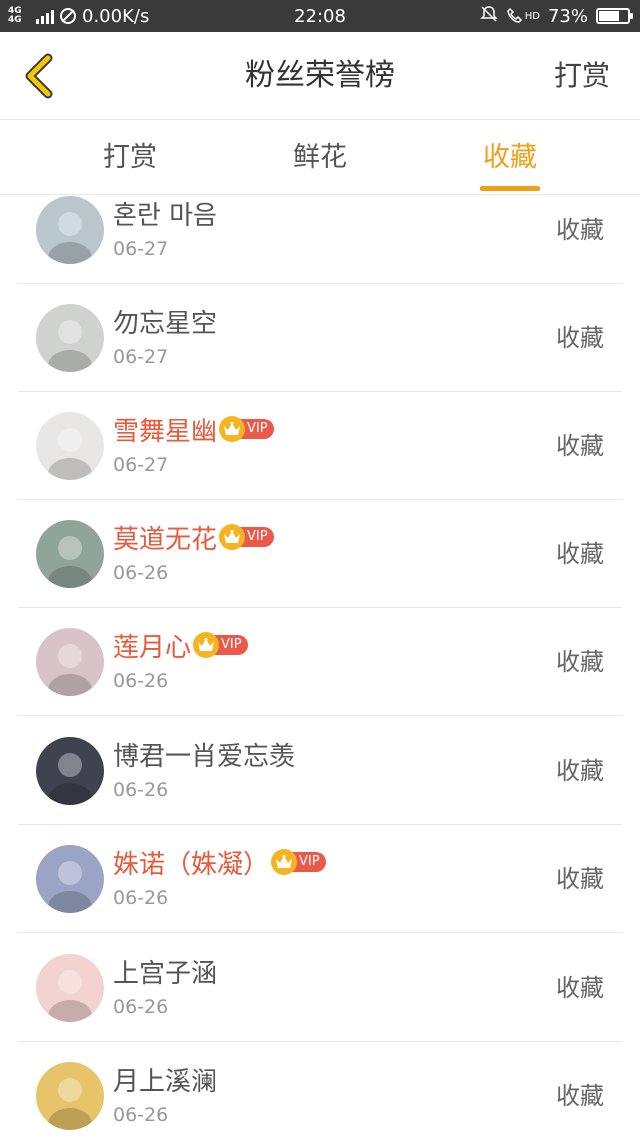  Describe the element at coordinates (510, 188) in the screenshot. I see `active-tab-indicator` at that location.